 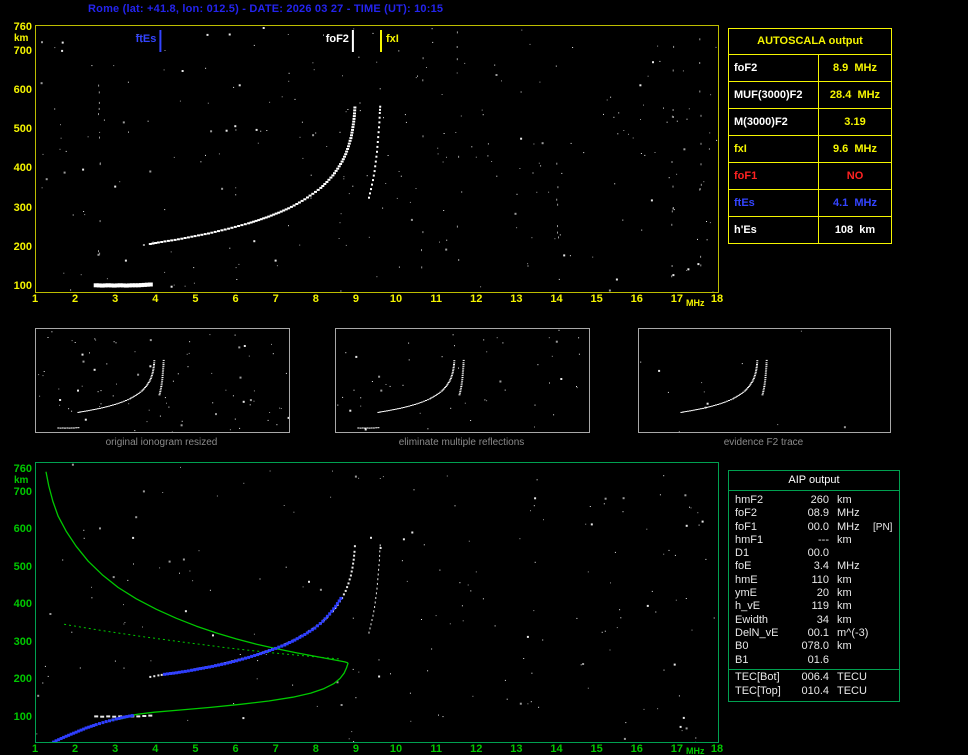 I want to click on autoscala-row-fxi: fxI 9.6 MHz, so click(x=810, y=148).